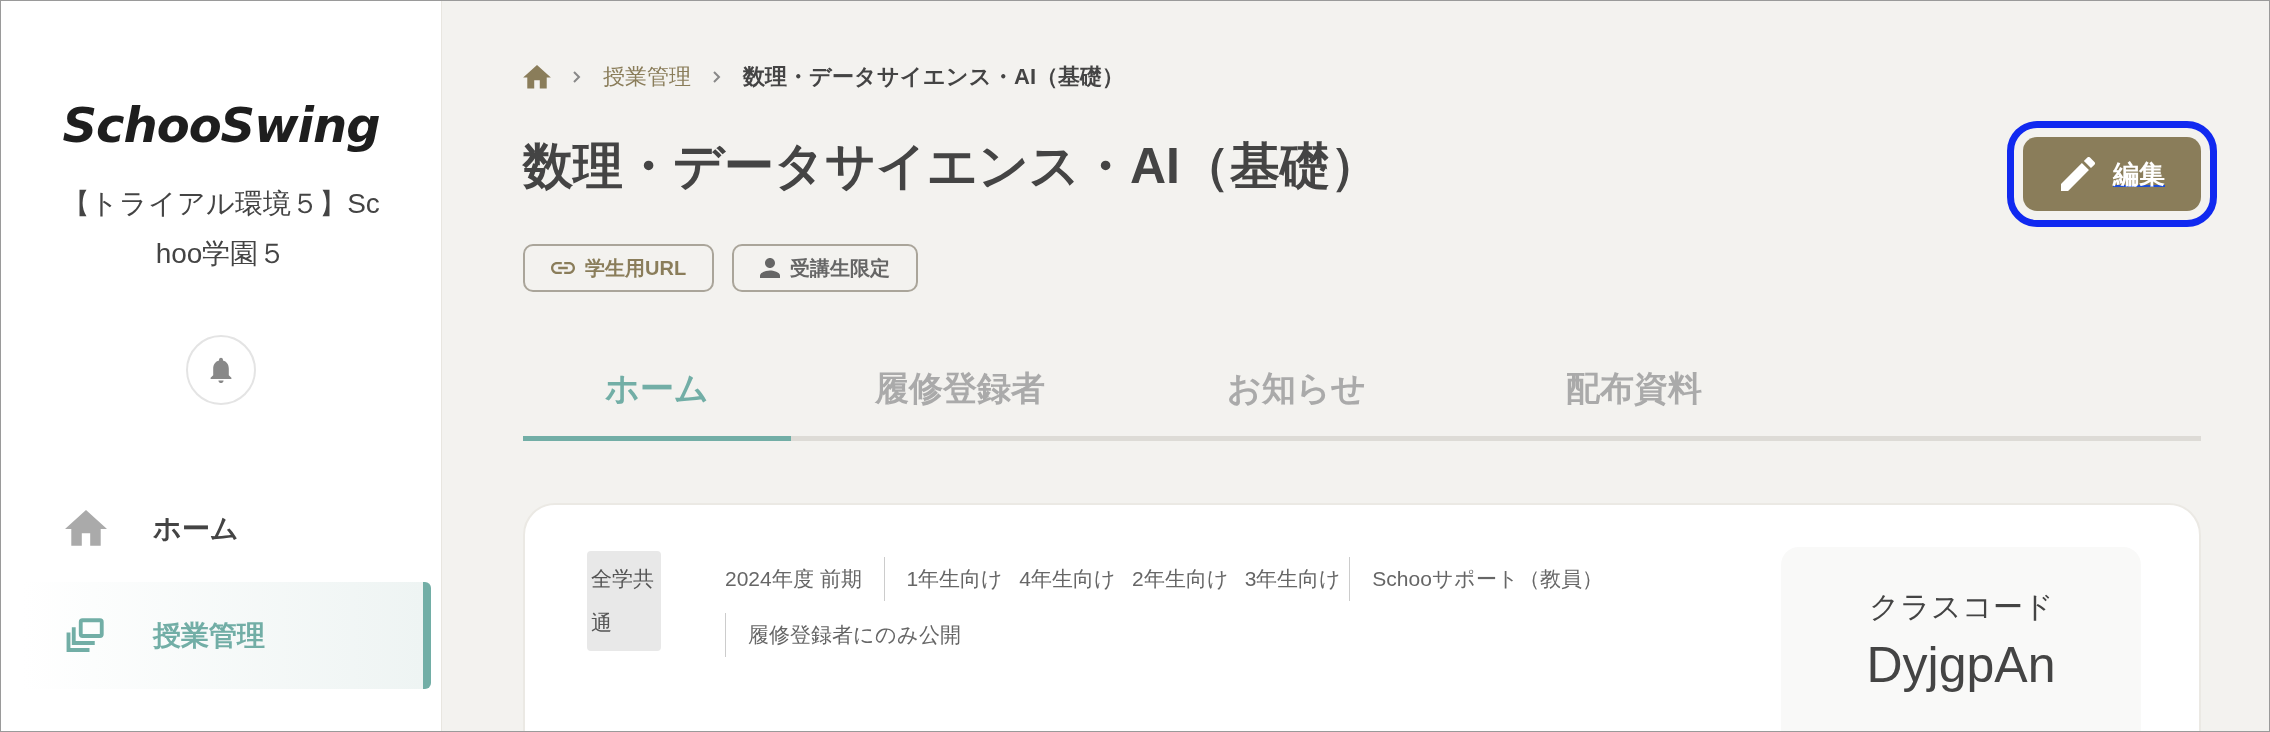 The height and width of the screenshot is (732, 2270). Describe the element at coordinates (1961, 607) in the screenshot. I see `class-code-label: クラスコード` at that location.